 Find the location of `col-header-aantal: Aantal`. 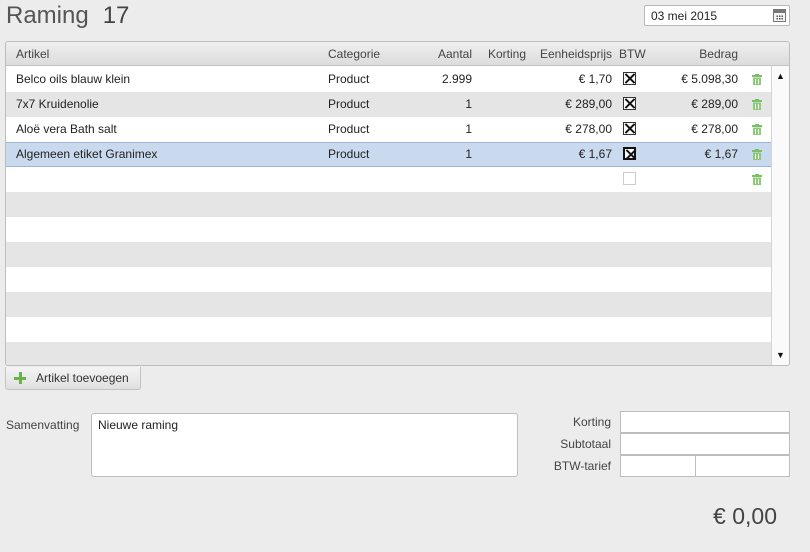

col-header-aantal: Aantal is located at coordinates (444, 53).